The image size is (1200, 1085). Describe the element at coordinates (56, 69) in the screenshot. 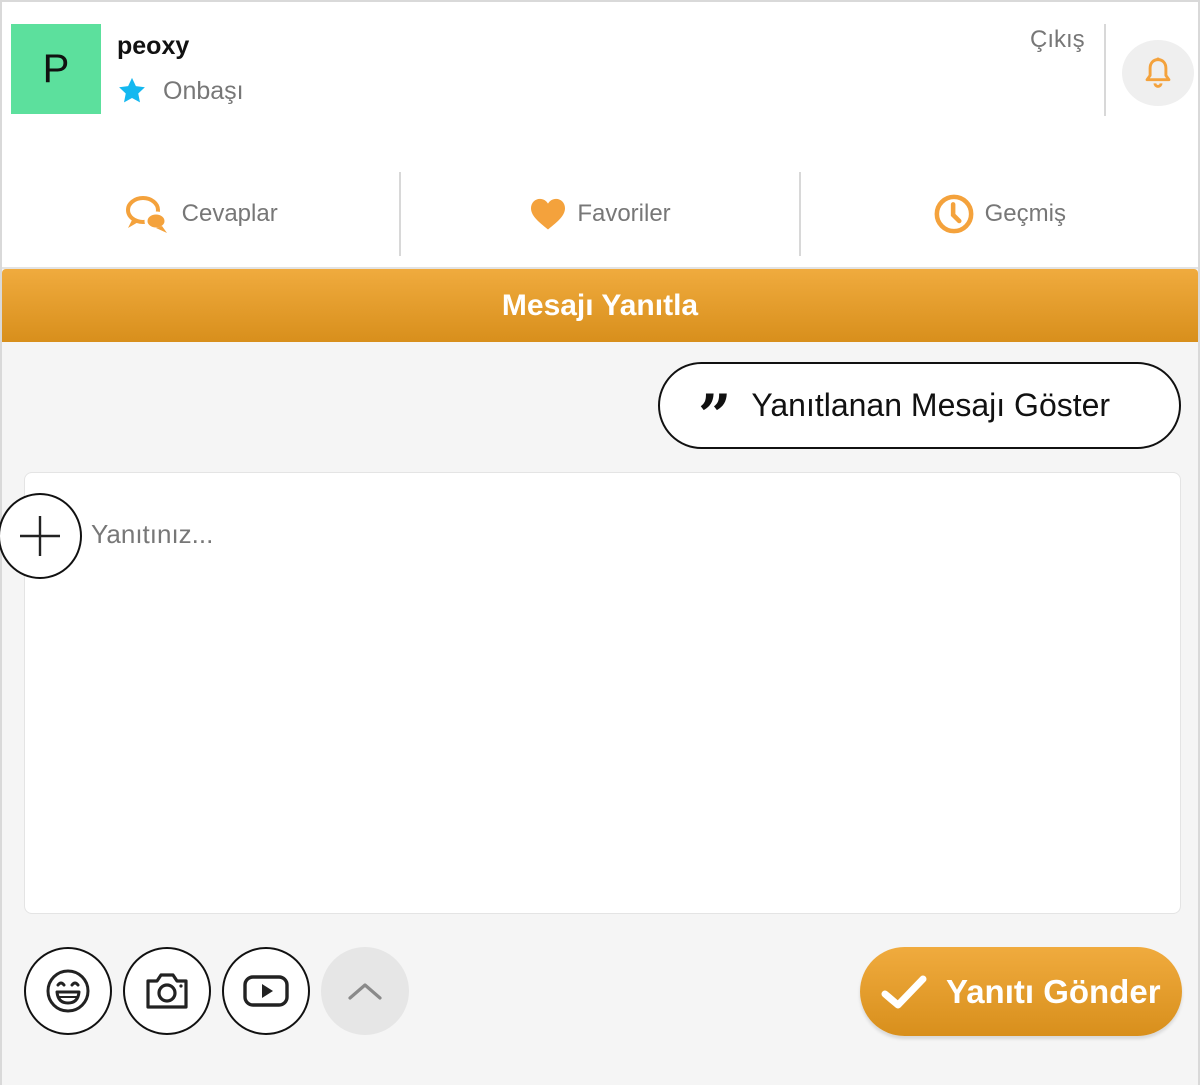

I see `avatar: P` at that location.